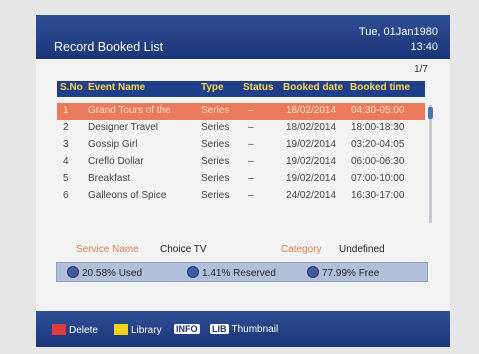 The image size is (479, 354). I want to click on row-no: 5, so click(66, 178).